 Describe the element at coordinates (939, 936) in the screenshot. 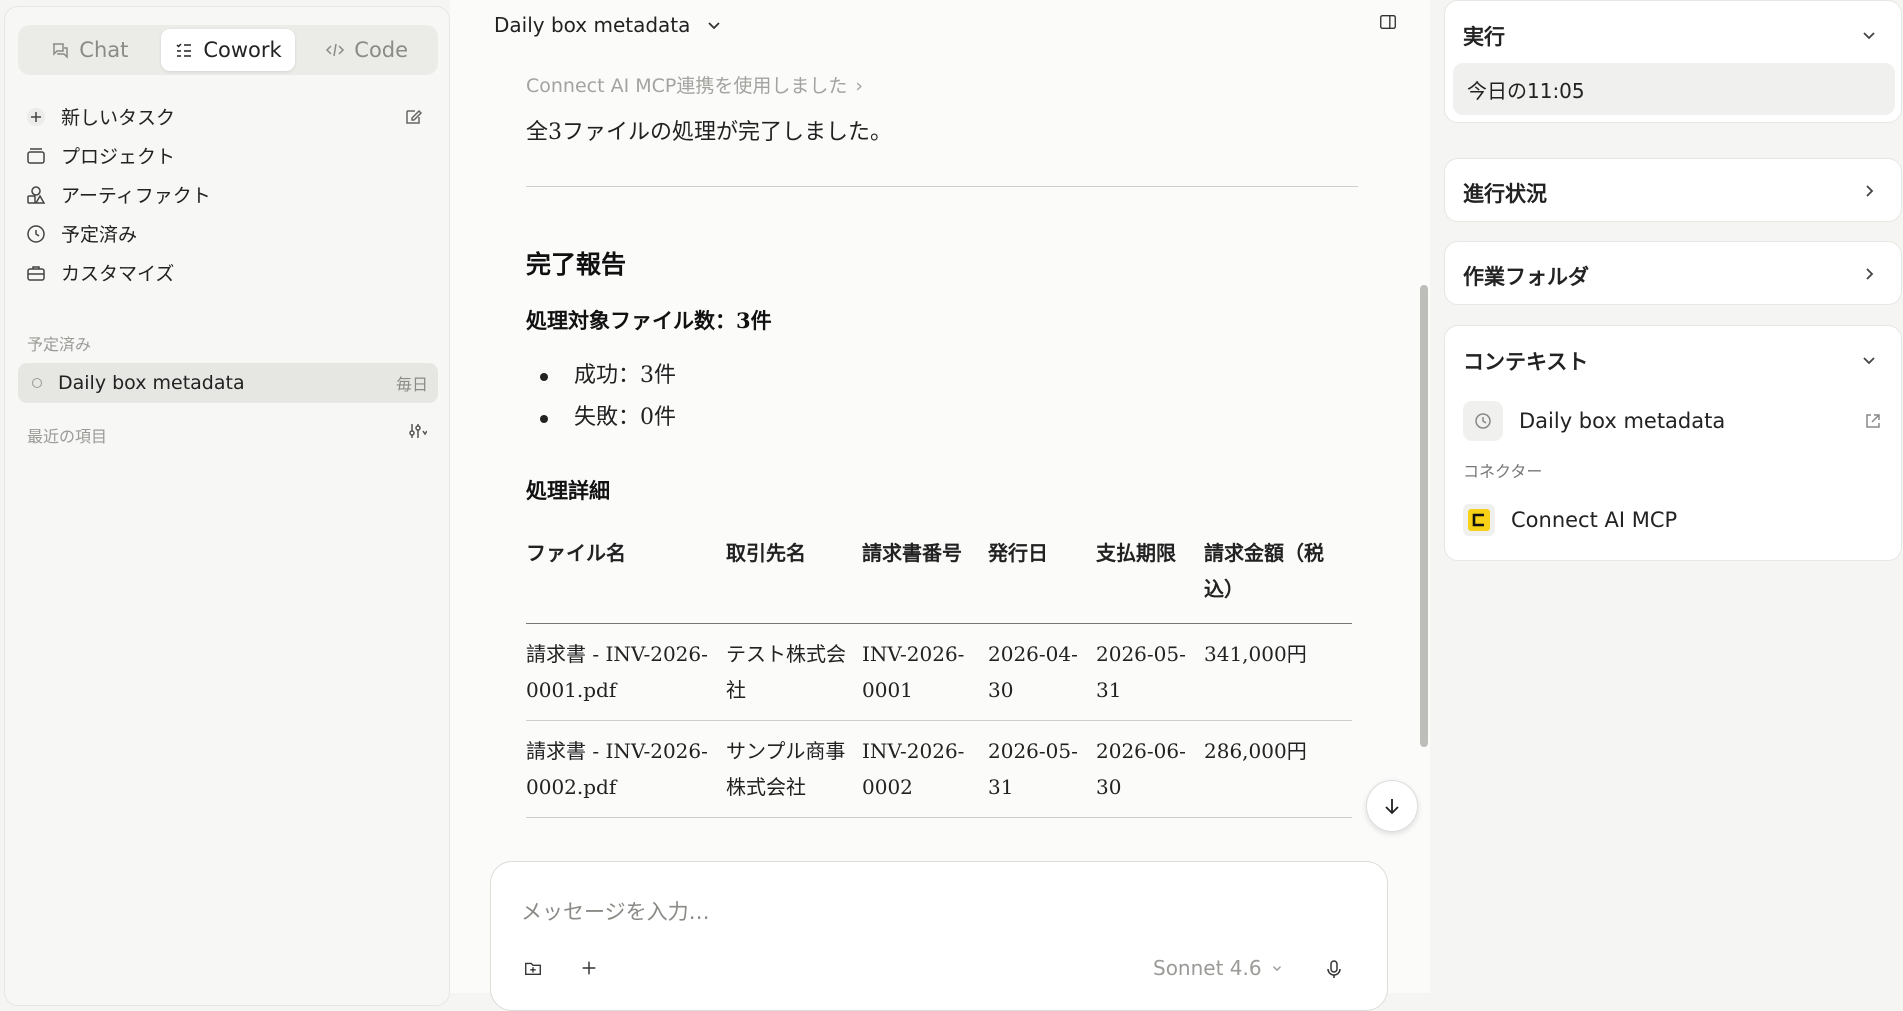

I see `composer: メッセージを入力… Sonnet 4.6` at that location.